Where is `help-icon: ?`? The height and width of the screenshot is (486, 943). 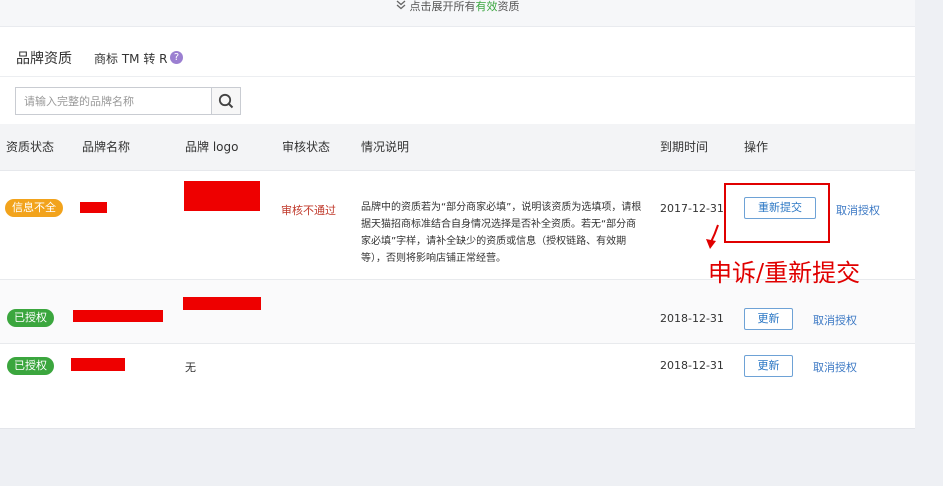 help-icon: ? is located at coordinates (176, 57).